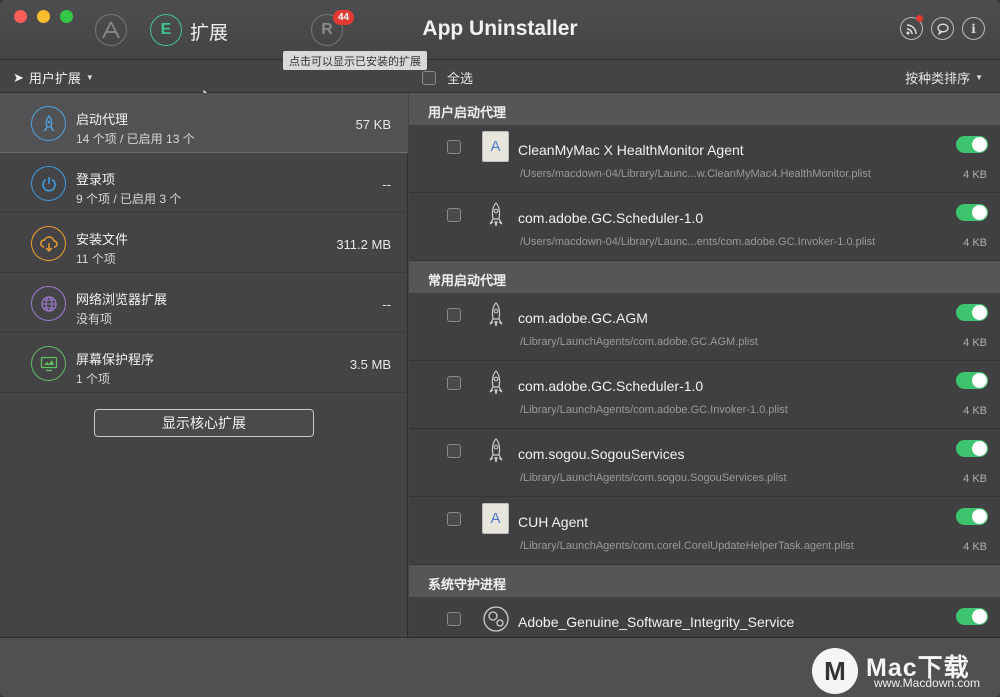 Image resolution: width=1000 pixels, height=697 pixels. I want to click on category-summary: 9 个项 / 已启用 3 个, so click(129, 199).